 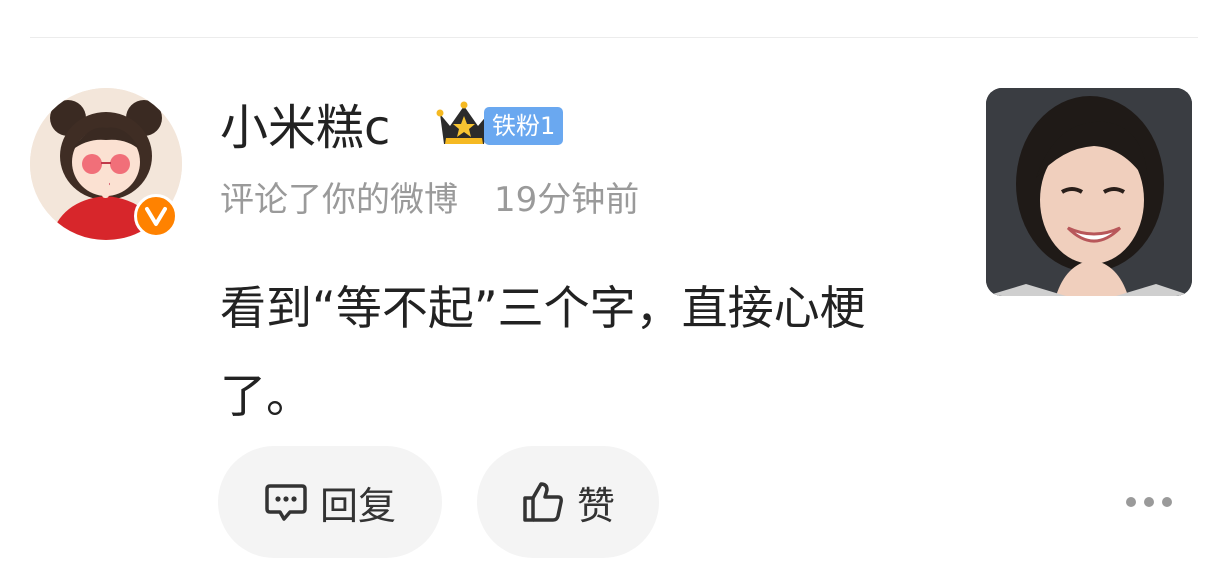 I want to click on comment-text: 看到“等不起”三个字，直接心梗了。, so click(x=543, y=352).